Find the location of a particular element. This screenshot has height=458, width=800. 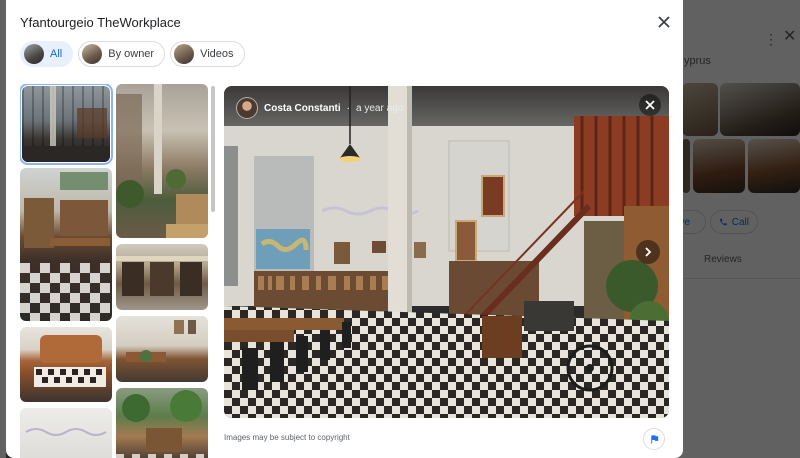

next-photo-button is located at coordinates (648, 252).